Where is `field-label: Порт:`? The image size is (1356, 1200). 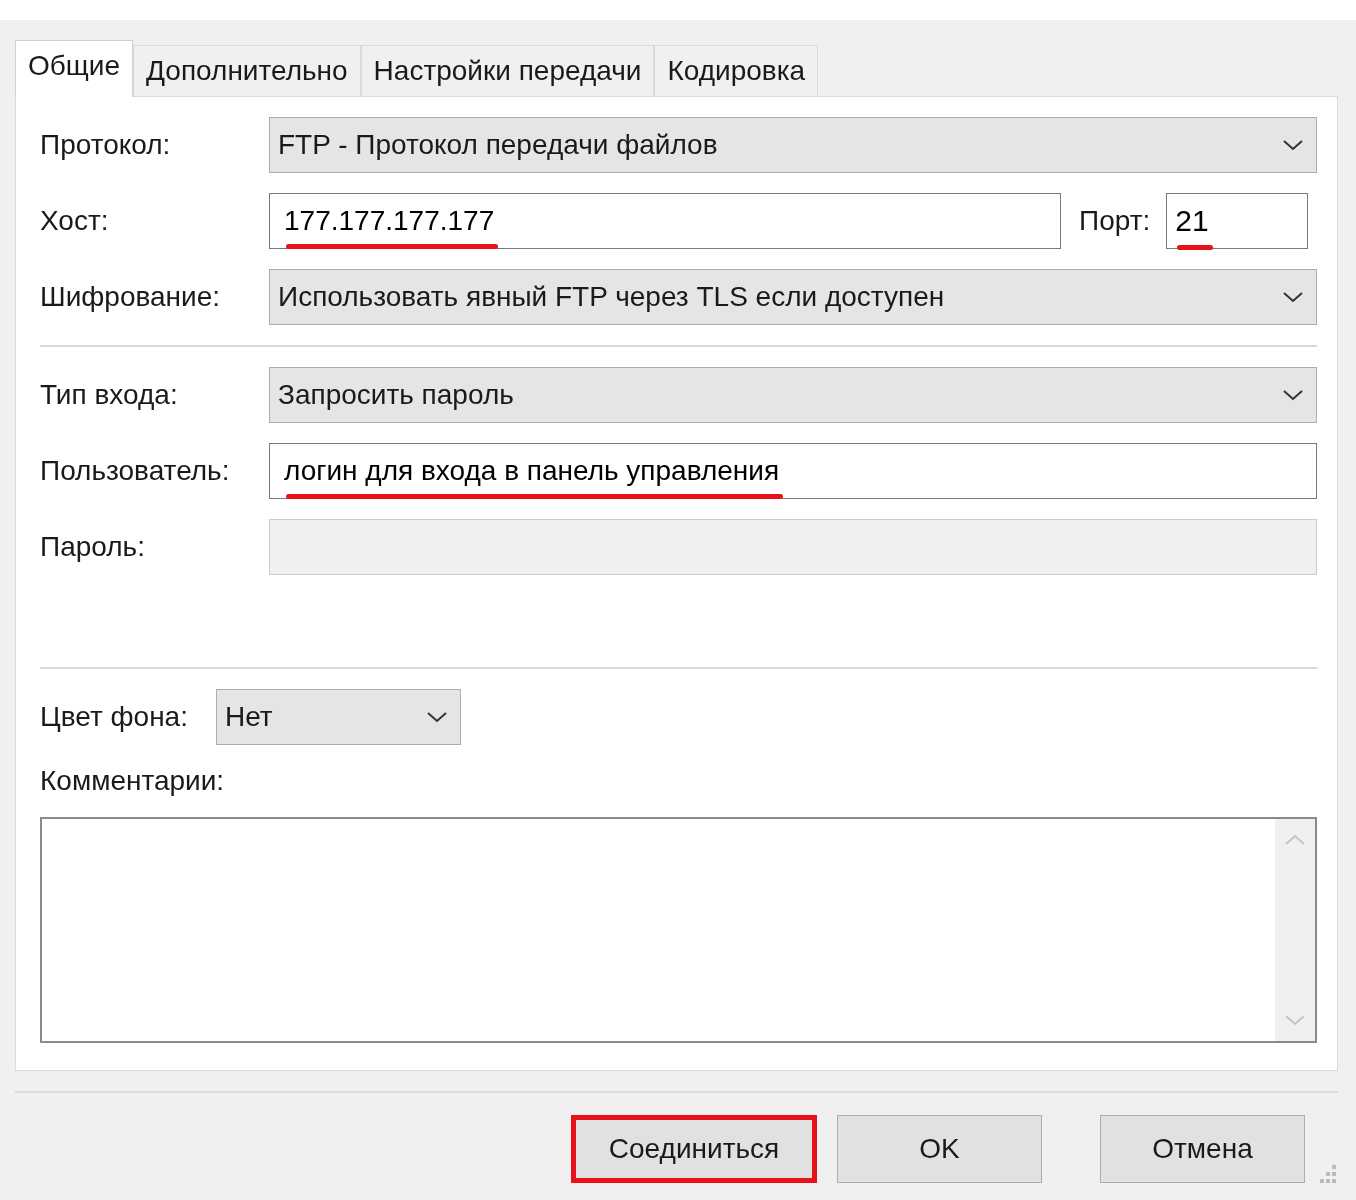
field-label: Порт: is located at coordinates (1115, 221).